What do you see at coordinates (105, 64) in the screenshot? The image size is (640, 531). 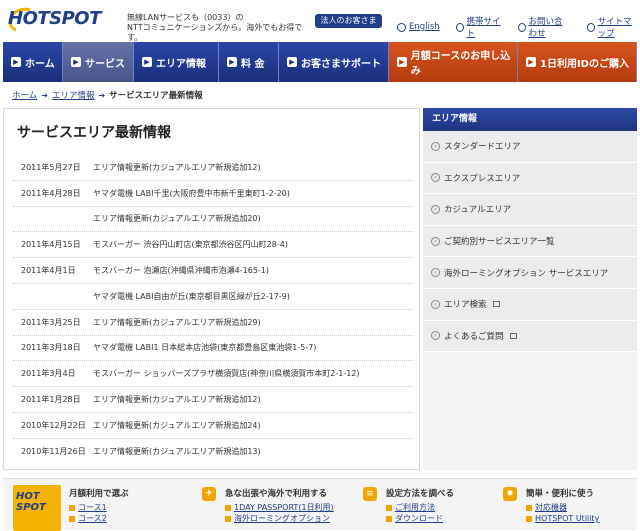 I see `nav-service-label: サービス` at bounding box center [105, 64].